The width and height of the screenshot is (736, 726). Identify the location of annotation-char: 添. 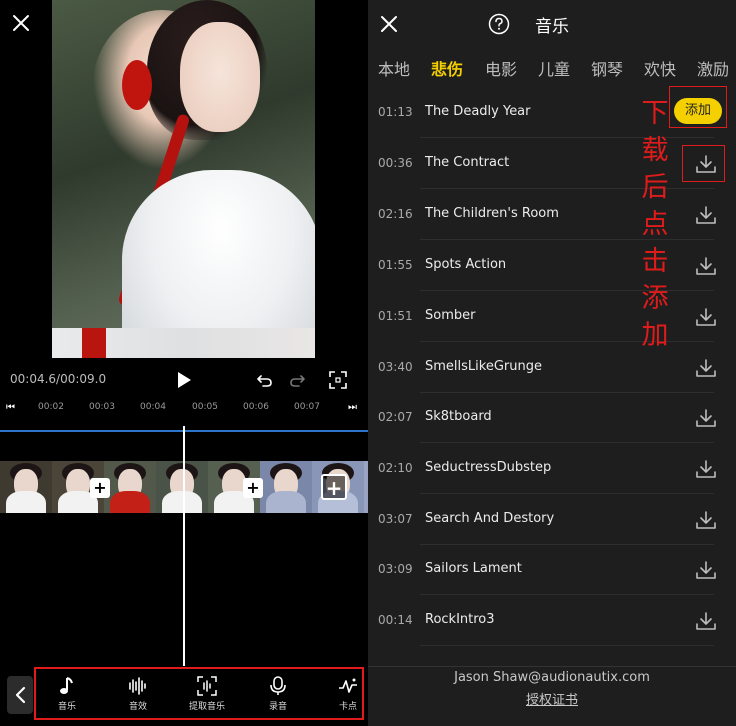
(655, 298).